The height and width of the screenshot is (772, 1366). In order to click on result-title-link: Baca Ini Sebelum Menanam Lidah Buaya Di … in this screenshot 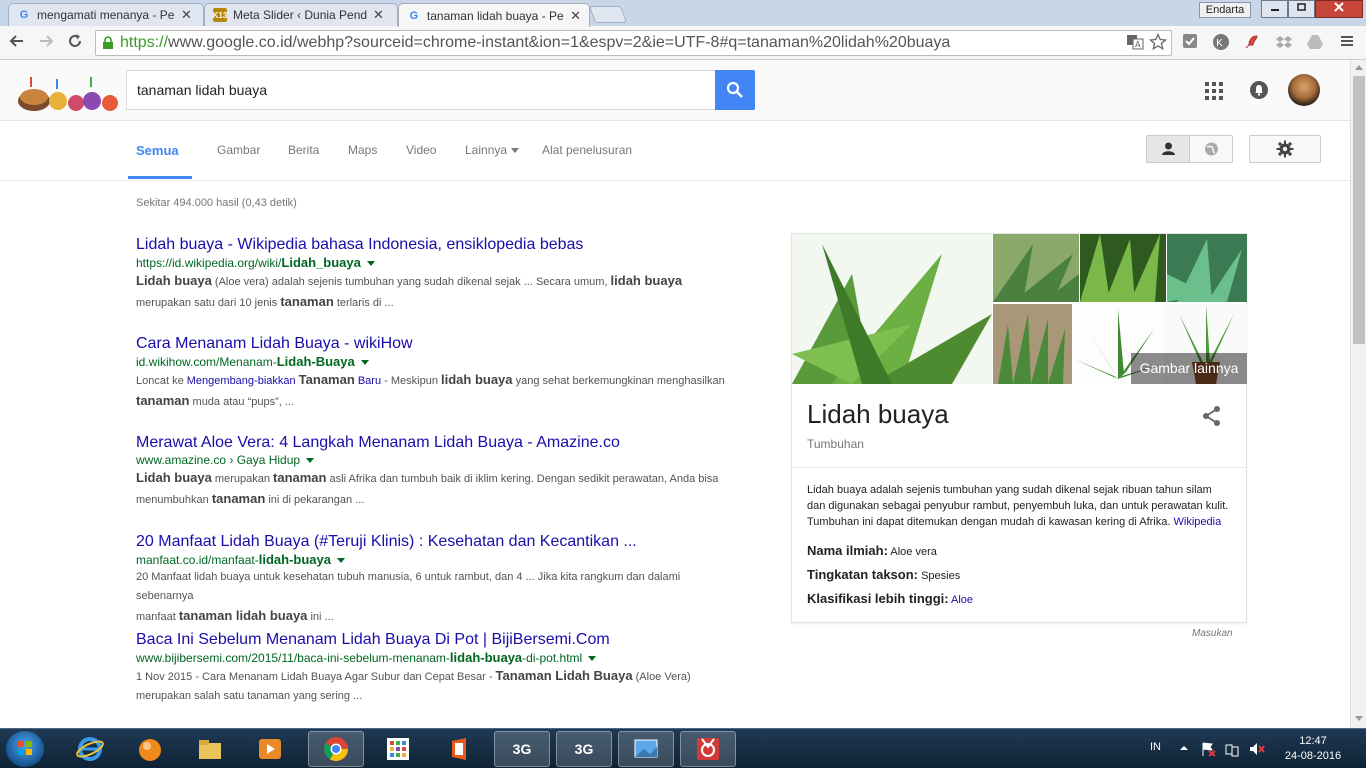, I will do `click(436, 640)`.